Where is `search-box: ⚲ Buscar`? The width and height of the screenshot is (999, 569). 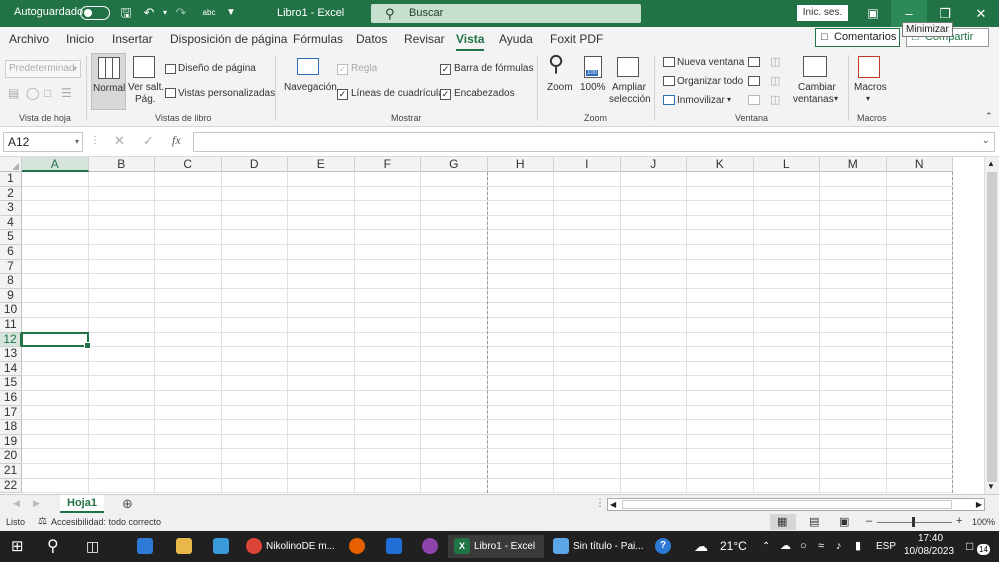
search-box: ⚲ Buscar is located at coordinates (506, 13).